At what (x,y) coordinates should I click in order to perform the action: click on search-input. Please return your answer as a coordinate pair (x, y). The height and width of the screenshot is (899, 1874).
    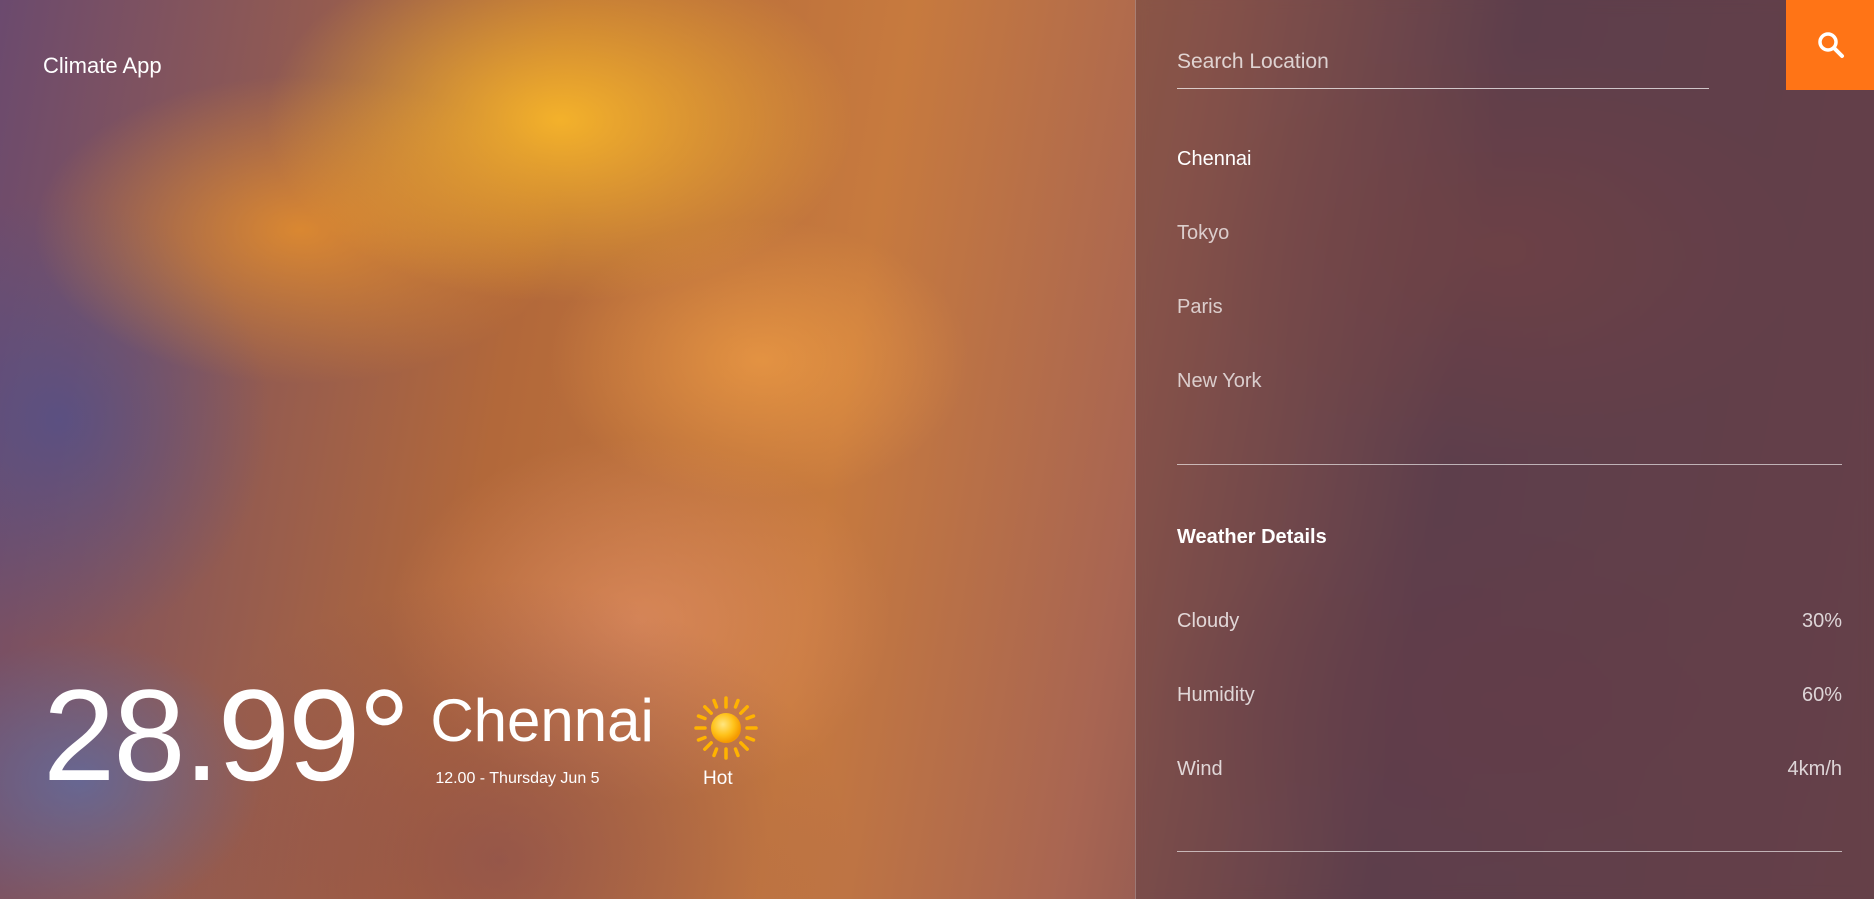
    Looking at the image, I should click on (1443, 59).